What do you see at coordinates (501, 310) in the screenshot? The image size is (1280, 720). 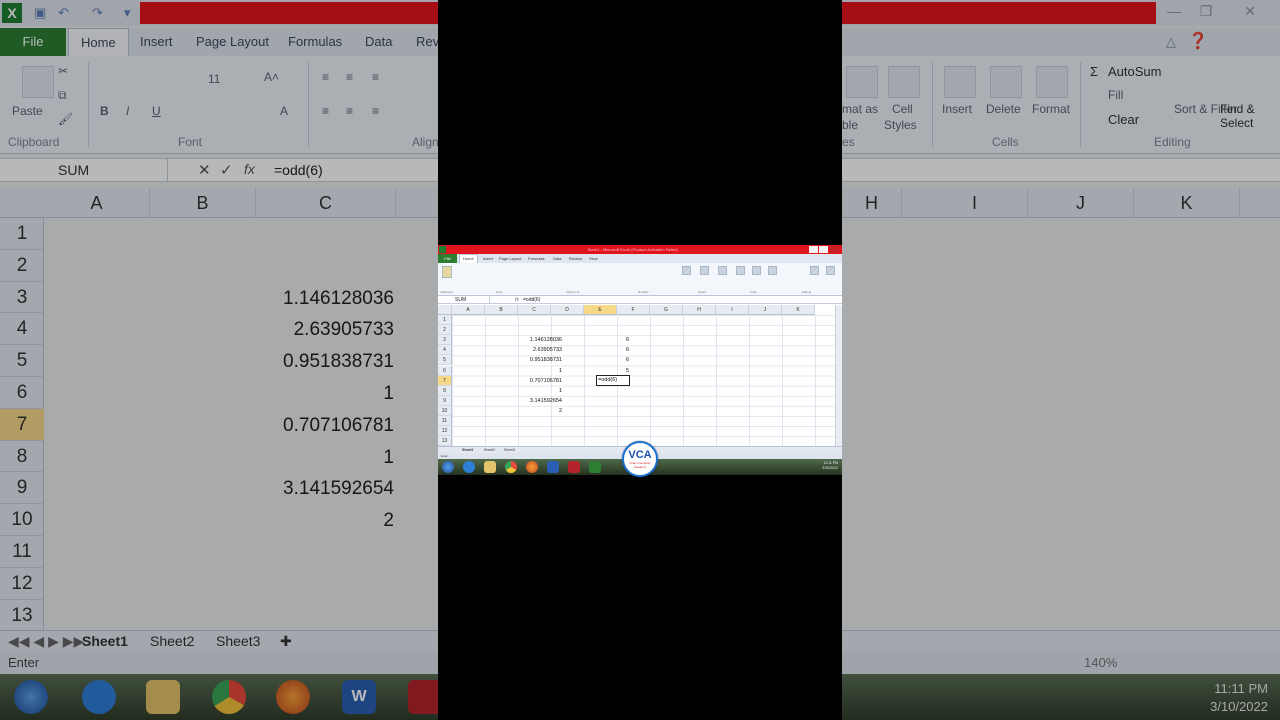 I see `column-header-b: B` at bounding box center [501, 310].